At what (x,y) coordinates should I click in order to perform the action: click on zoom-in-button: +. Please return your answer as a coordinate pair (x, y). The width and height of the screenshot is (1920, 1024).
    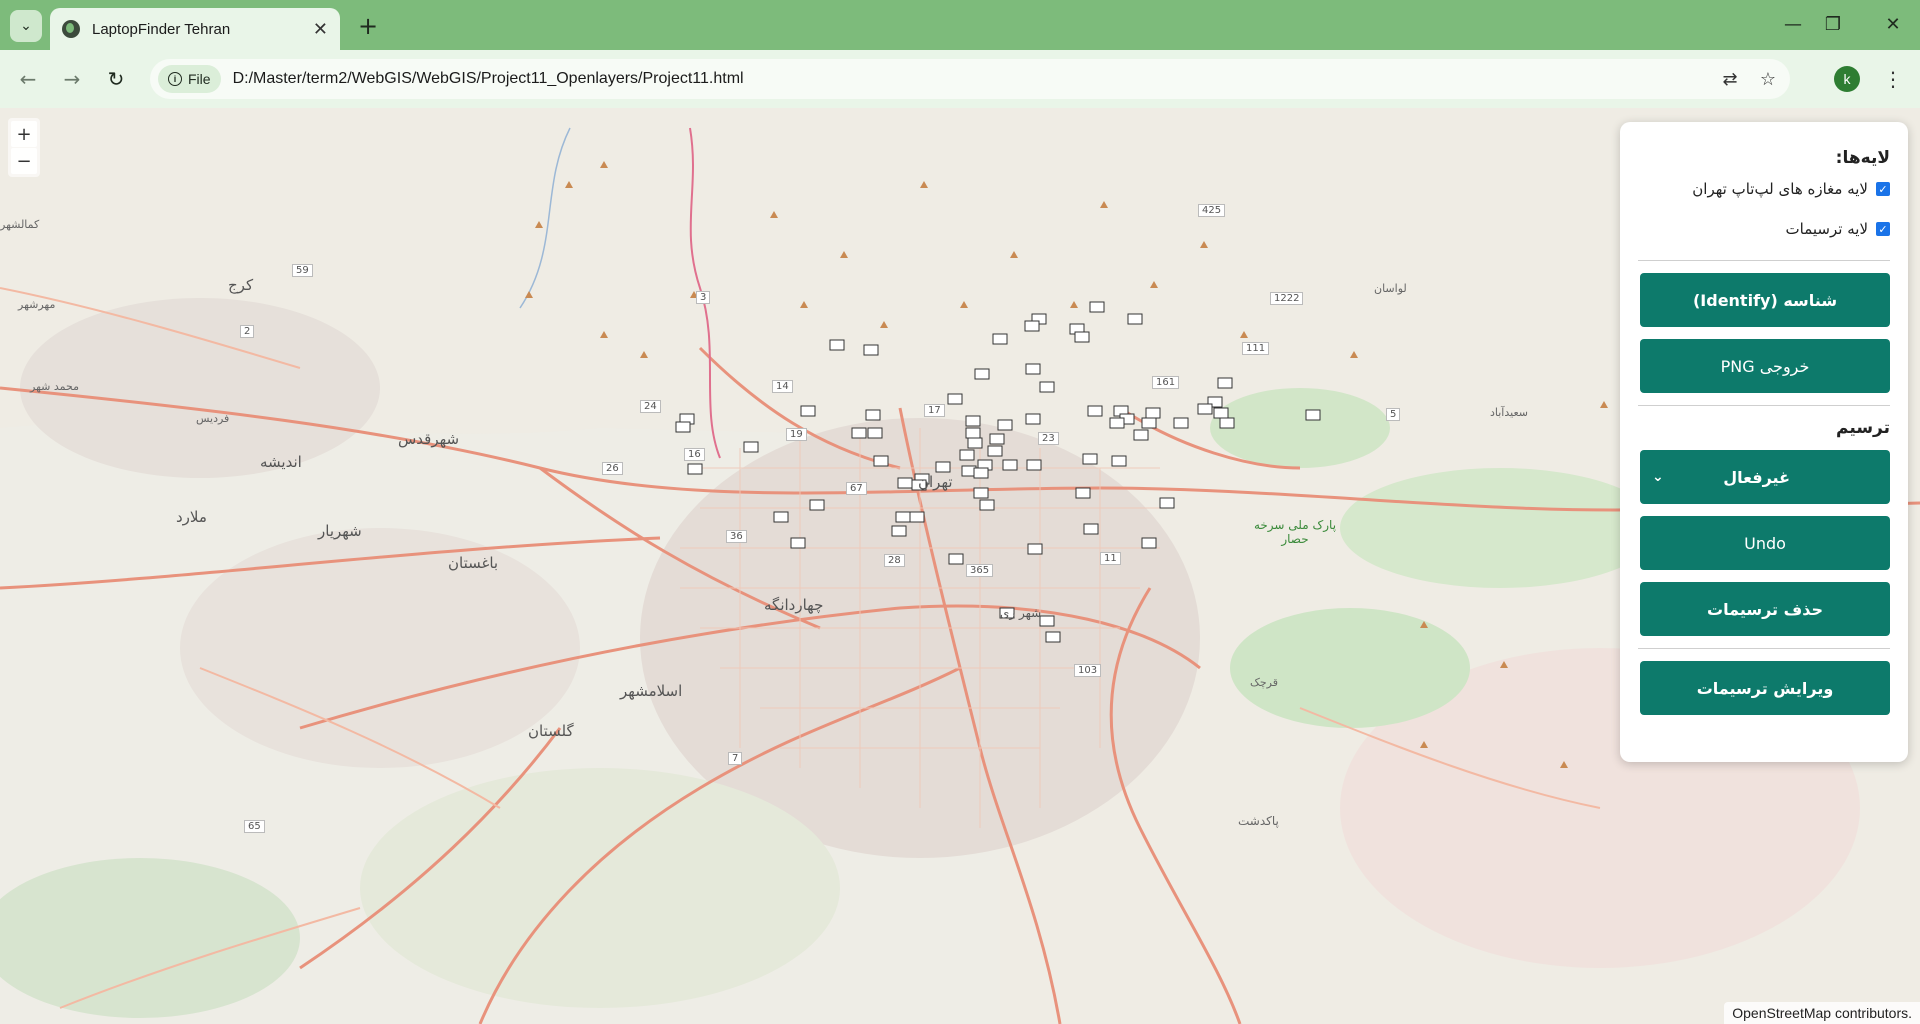
    Looking at the image, I should click on (24, 134).